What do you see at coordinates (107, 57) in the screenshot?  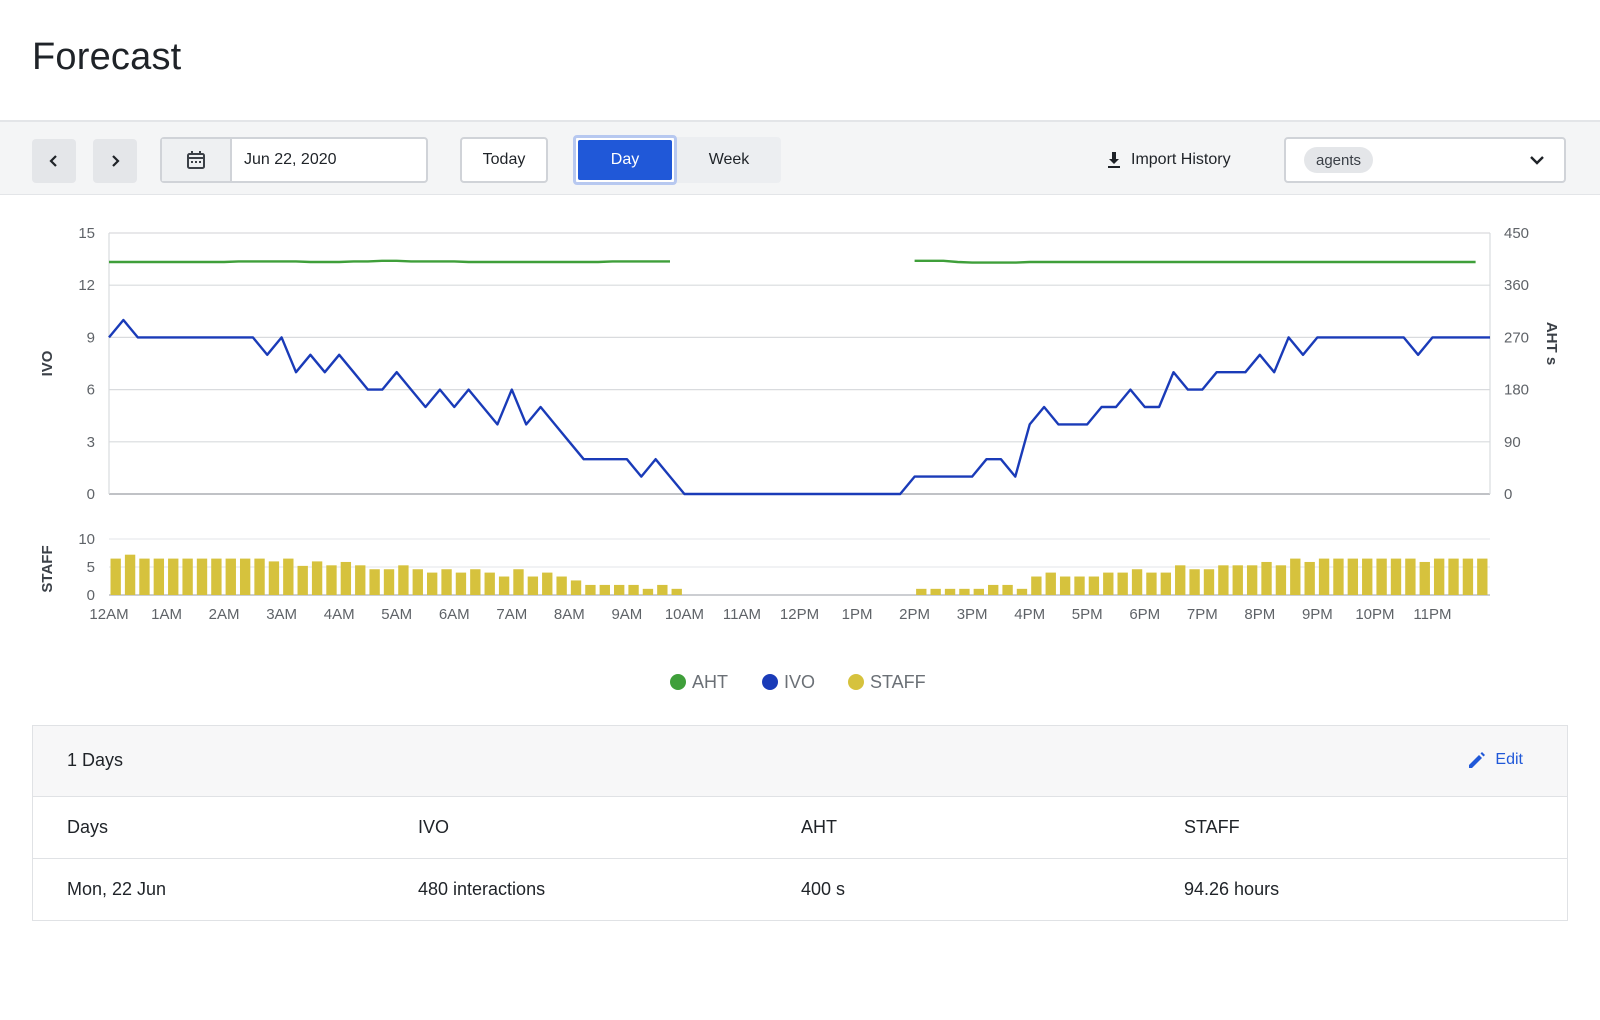 I see `page-title: Forecast` at bounding box center [107, 57].